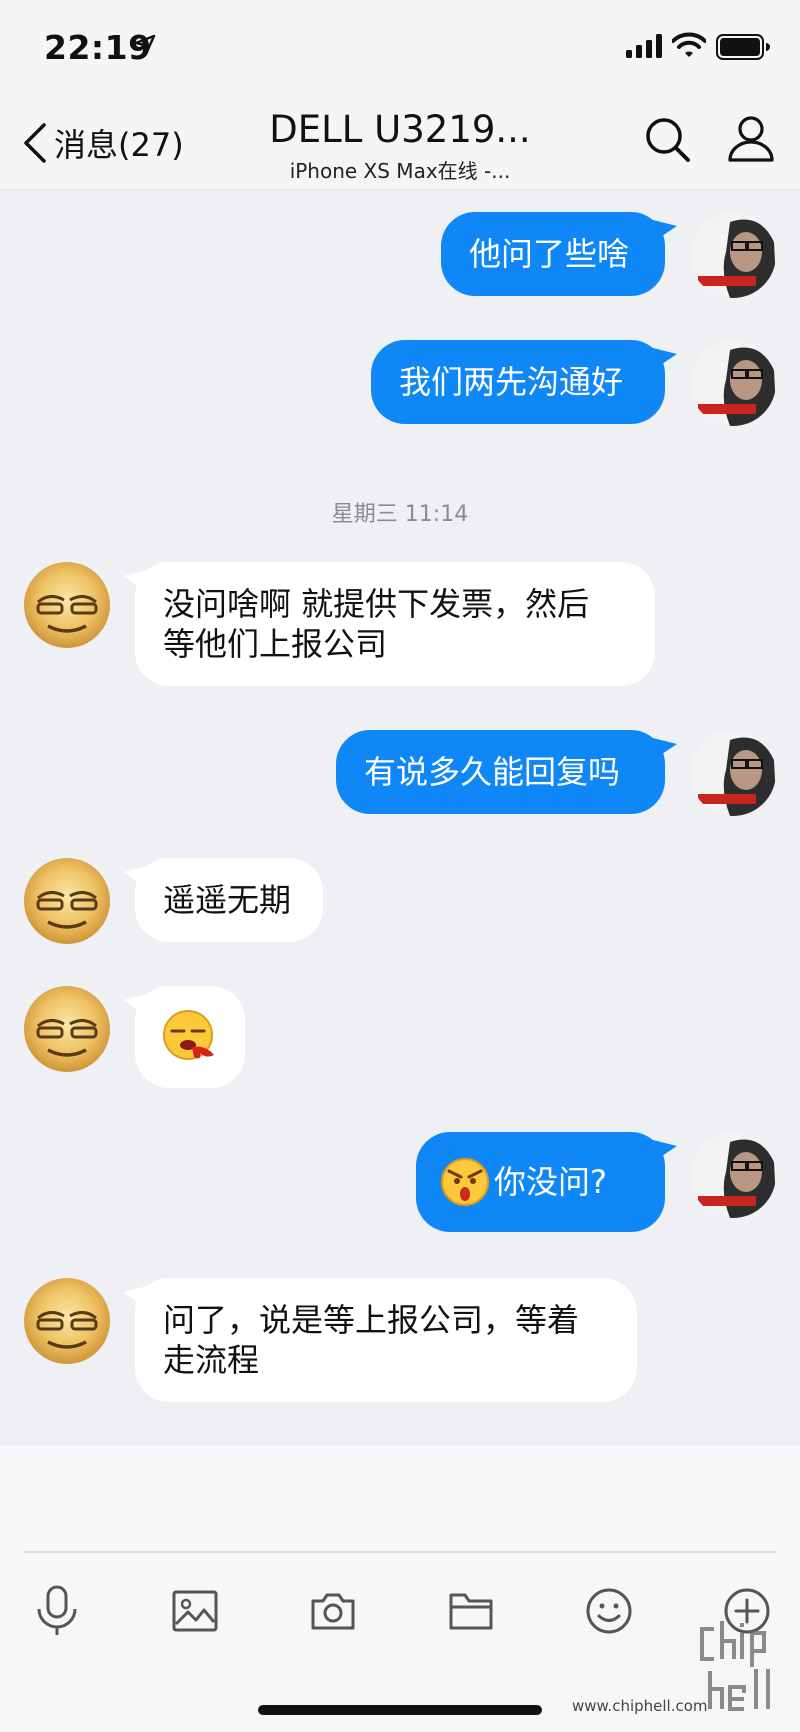 This screenshot has width=800, height=1732. I want to click on message-text: 遥遥无期, so click(227, 900).